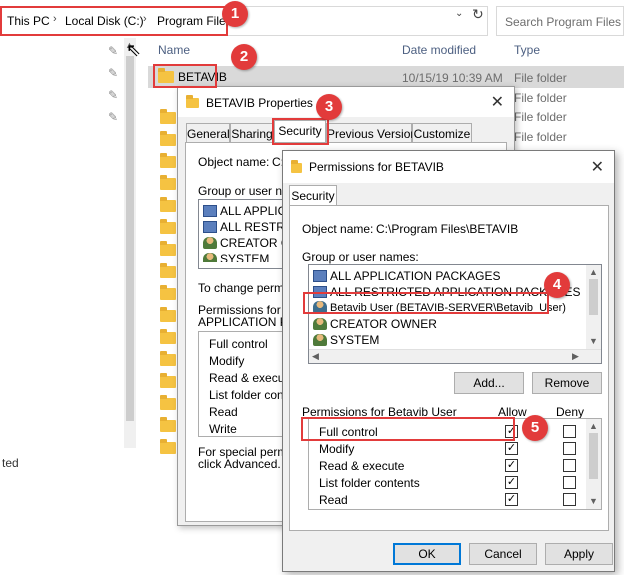 The image size is (624, 575). Describe the element at coordinates (245, 227) in the screenshot. I see `list-item: ALL RESTRICT` at that location.